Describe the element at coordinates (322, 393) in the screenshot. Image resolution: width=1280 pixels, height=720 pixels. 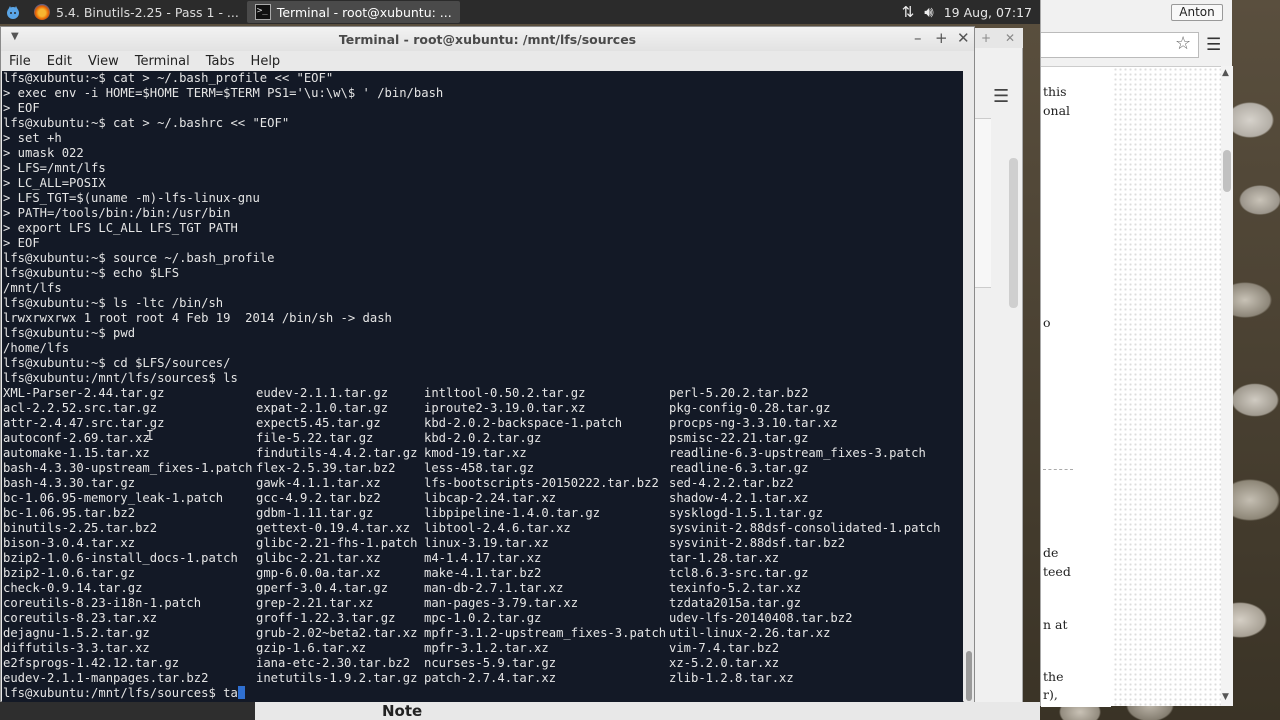
I see `file-entry: eudev-2.1.1.tar.gz` at that location.